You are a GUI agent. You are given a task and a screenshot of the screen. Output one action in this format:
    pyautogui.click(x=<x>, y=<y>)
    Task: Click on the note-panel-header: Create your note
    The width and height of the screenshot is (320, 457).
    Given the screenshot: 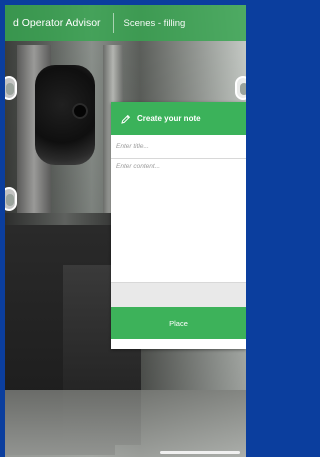 What is the action you would take?
    pyautogui.click(x=178, y=118)
    